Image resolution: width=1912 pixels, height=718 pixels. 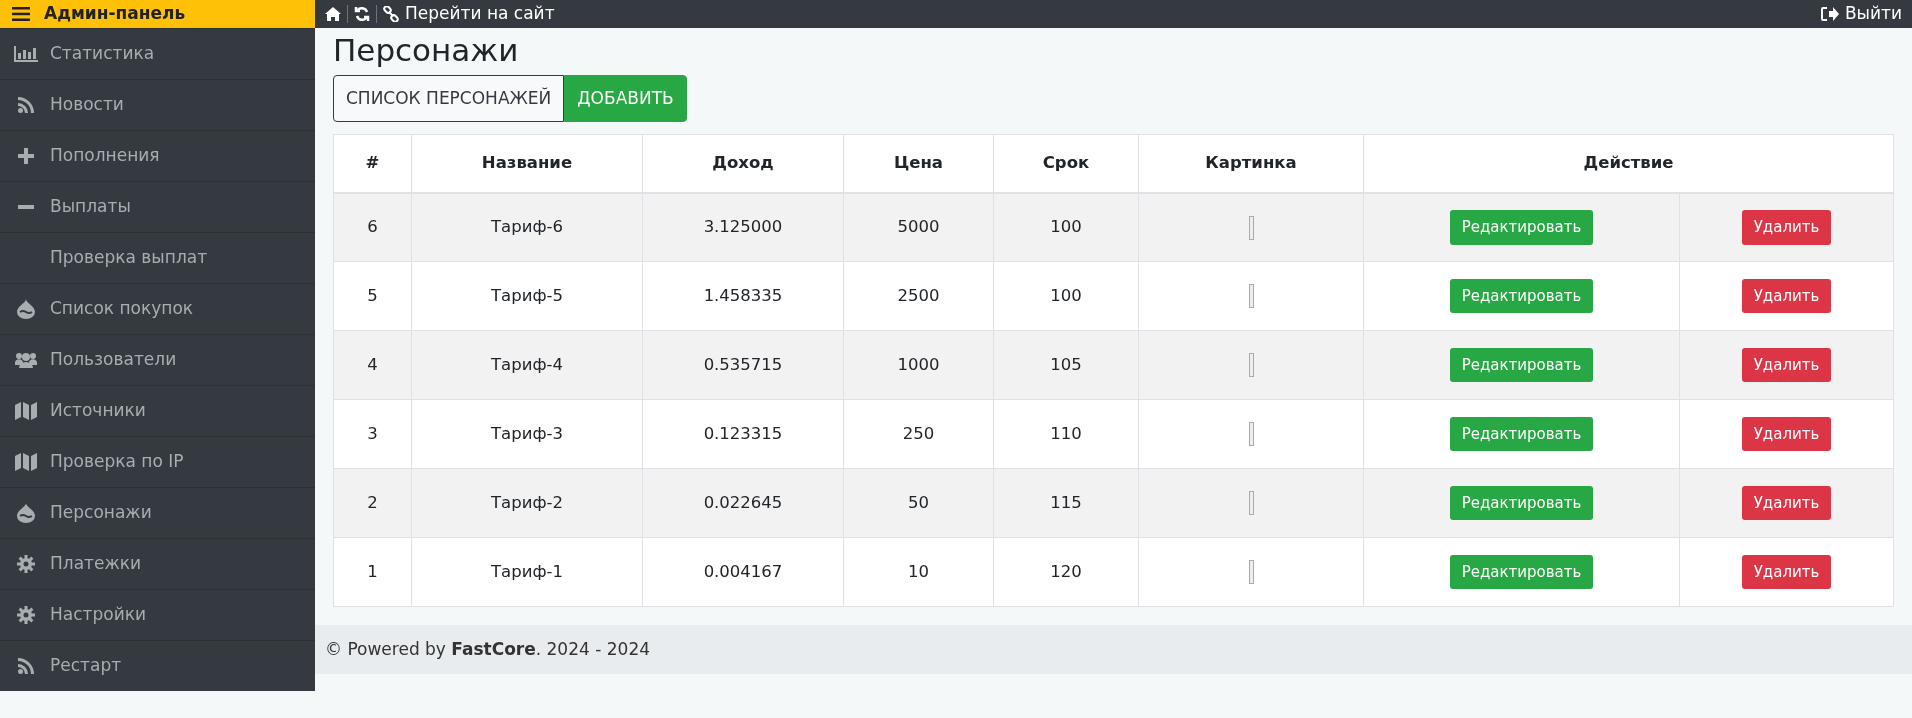 What do you see at coordinates (26, 360) in the screenshot?
I see `users-icon` at bounding box center [26, 360].